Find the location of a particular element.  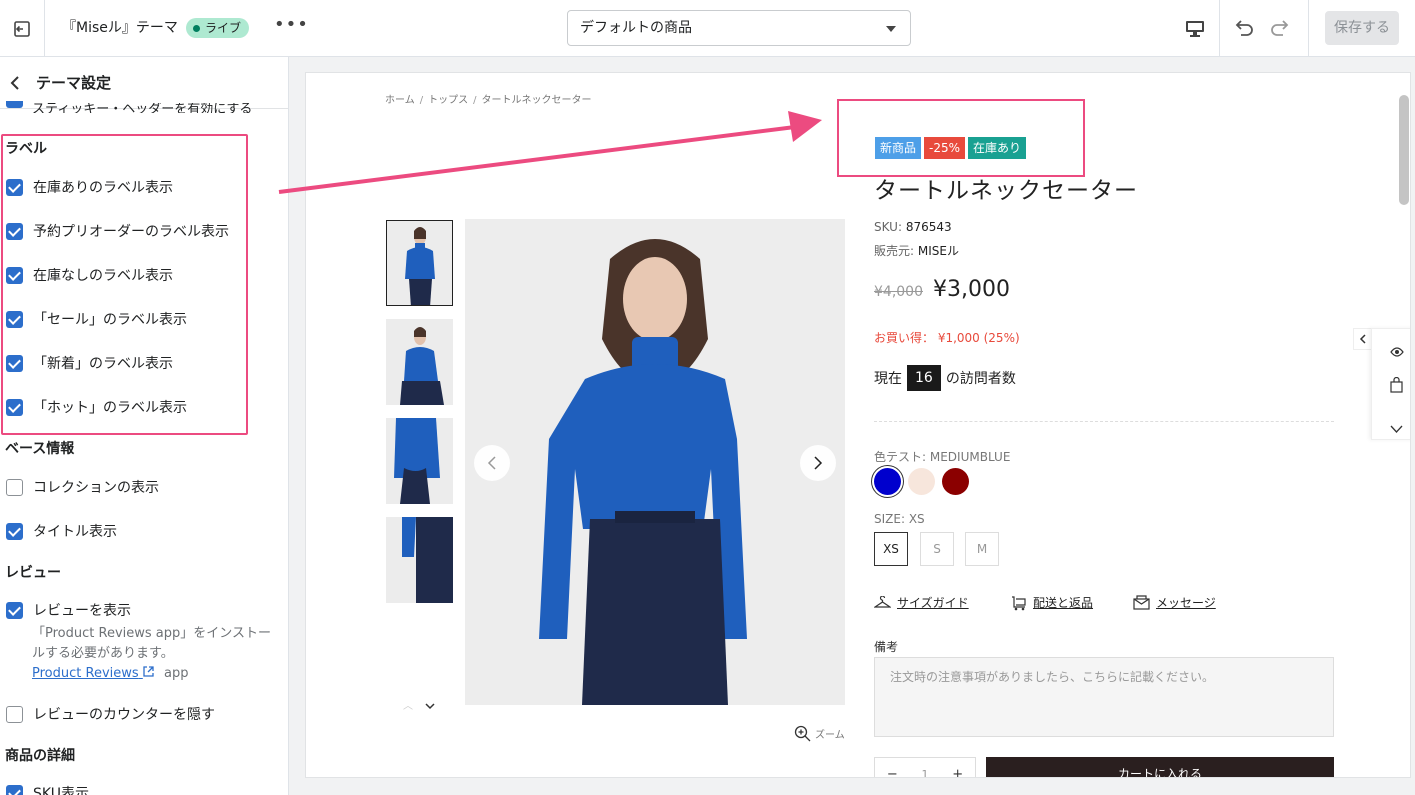

visitor-count: 16 is located at coordinates (924, 378).